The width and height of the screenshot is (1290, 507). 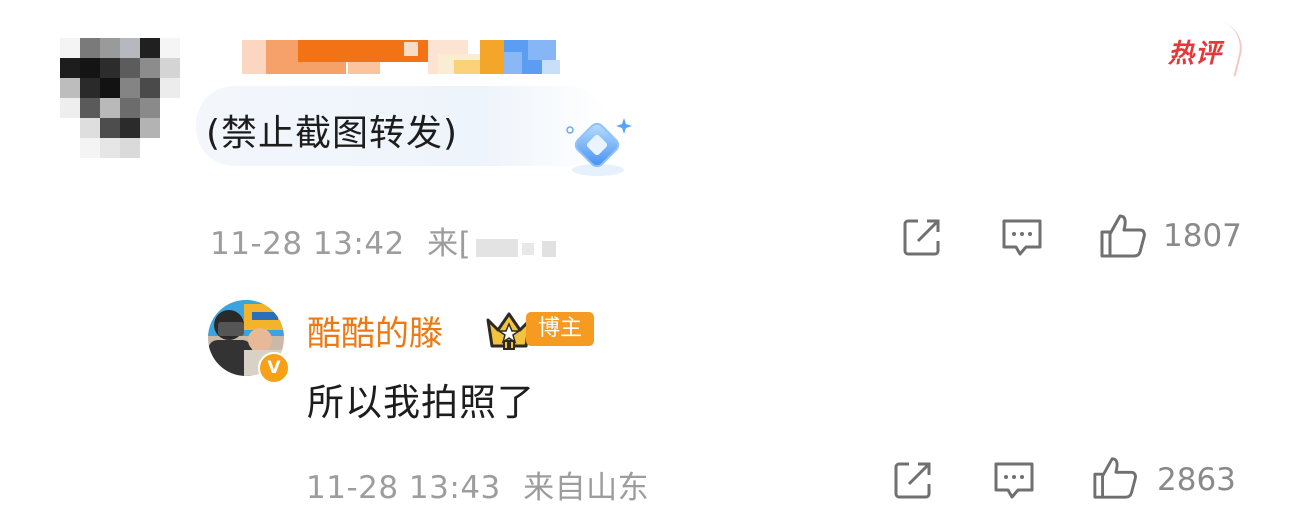 What do you see at coordinates (518, 249) in the screenshot?
I see `location-pixelated` at bounding box center [518, 249].